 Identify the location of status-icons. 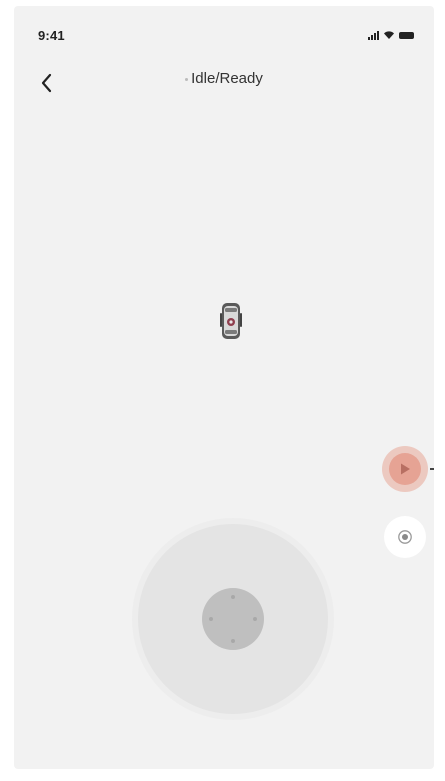
(391, 34).